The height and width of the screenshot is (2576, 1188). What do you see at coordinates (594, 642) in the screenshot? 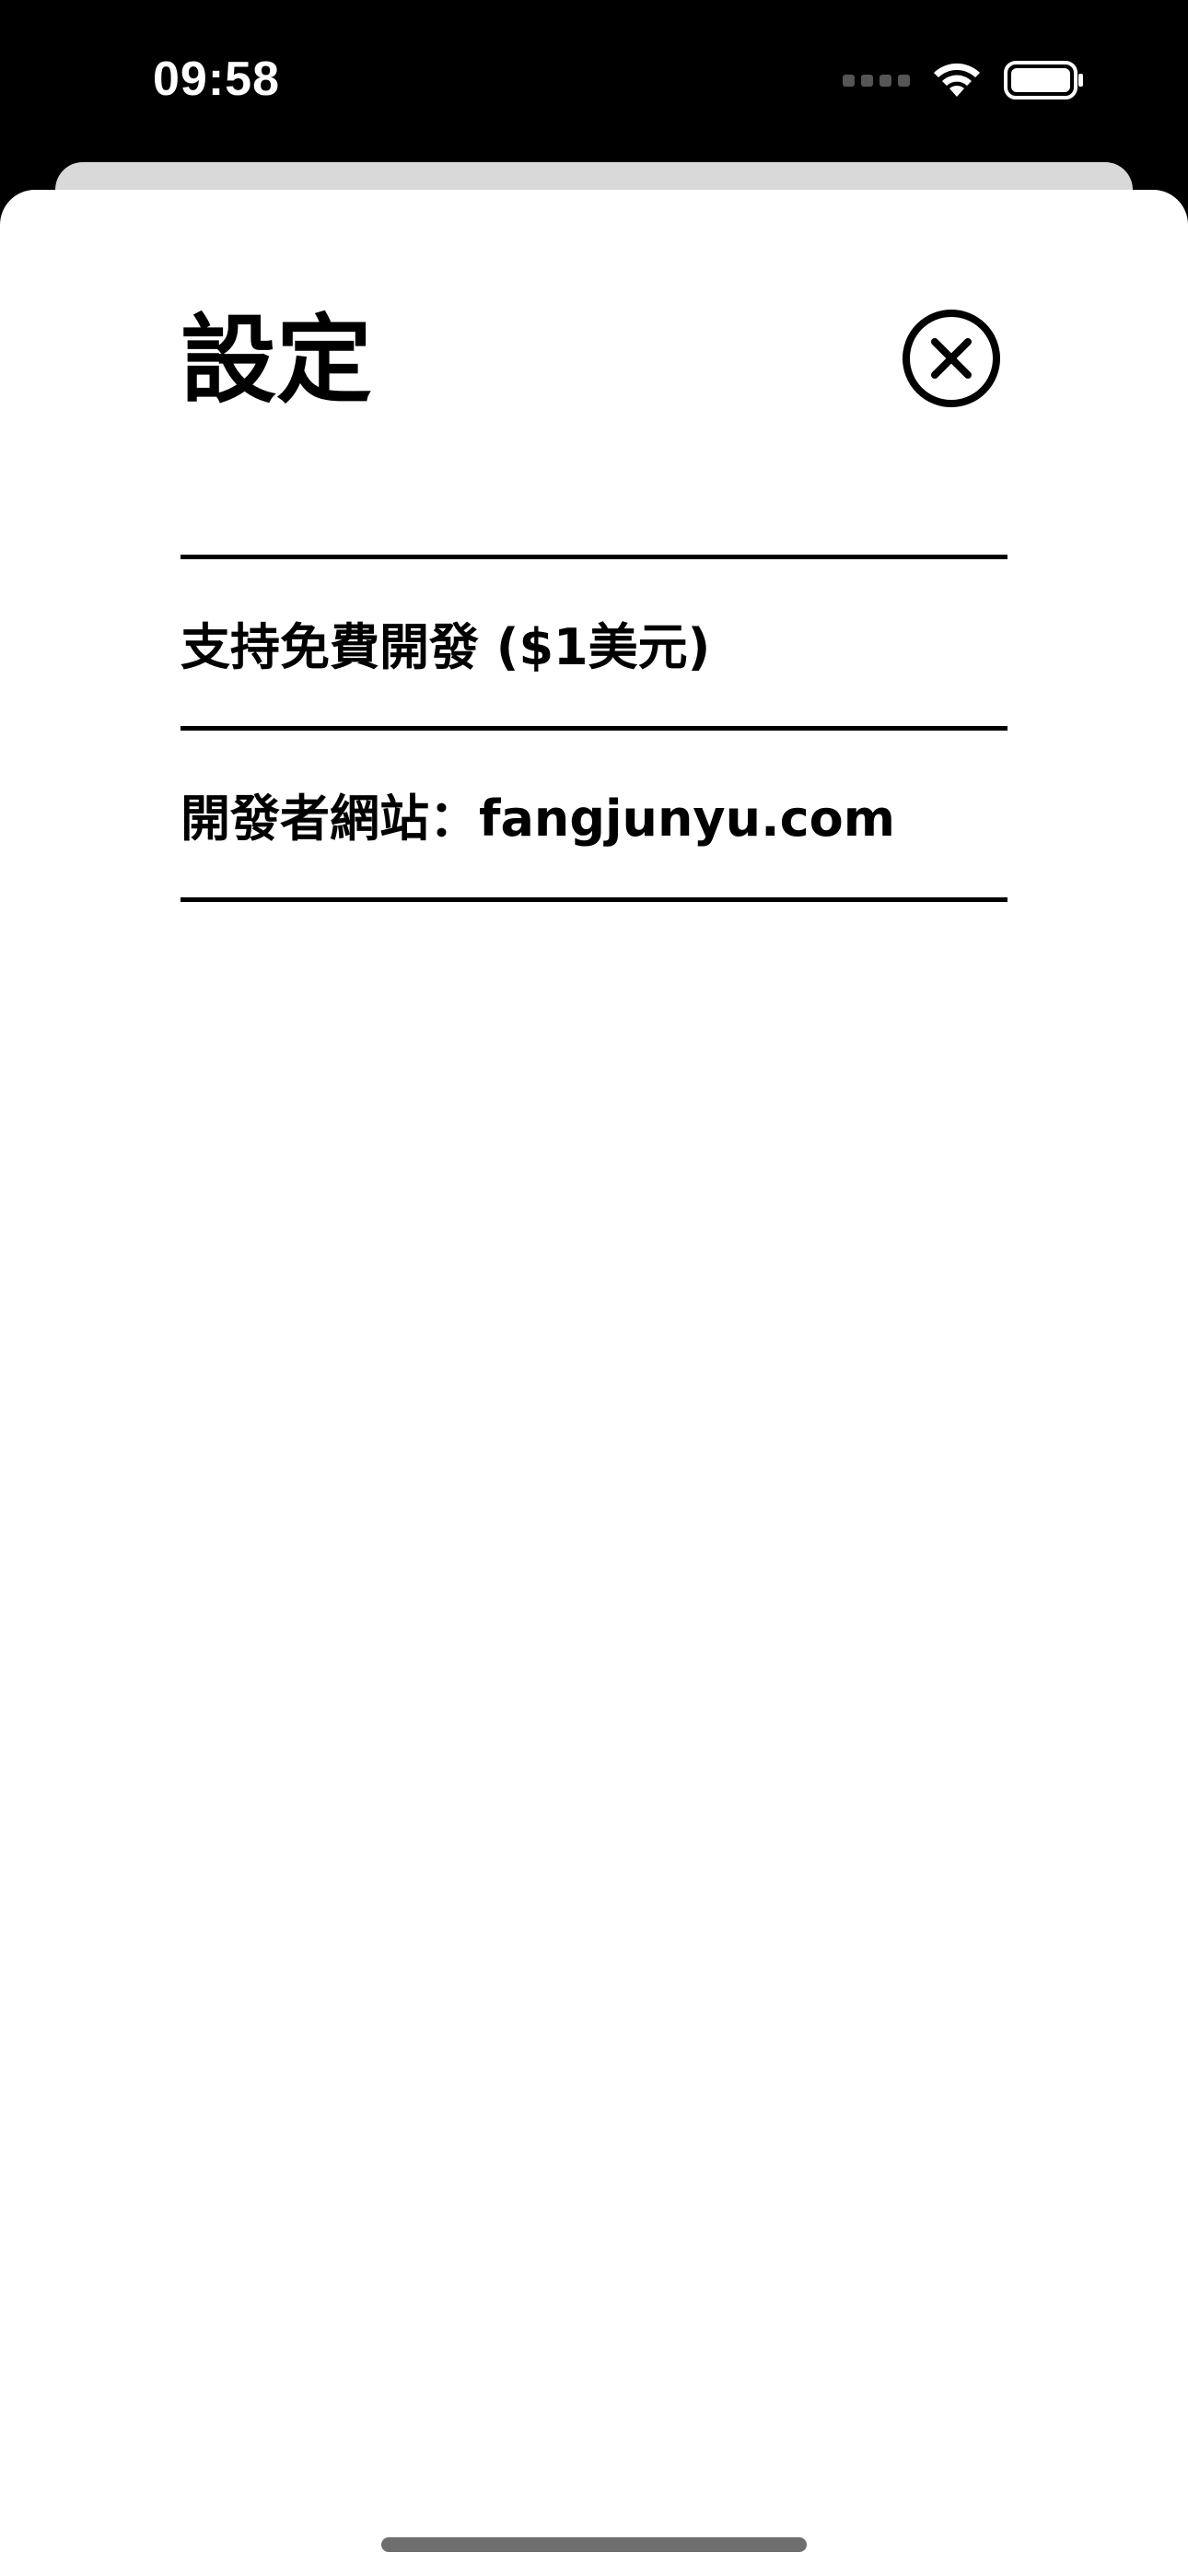
I see `support-development-item: 支持免費開發 ($1美元)` at bounding box center [594, 642].